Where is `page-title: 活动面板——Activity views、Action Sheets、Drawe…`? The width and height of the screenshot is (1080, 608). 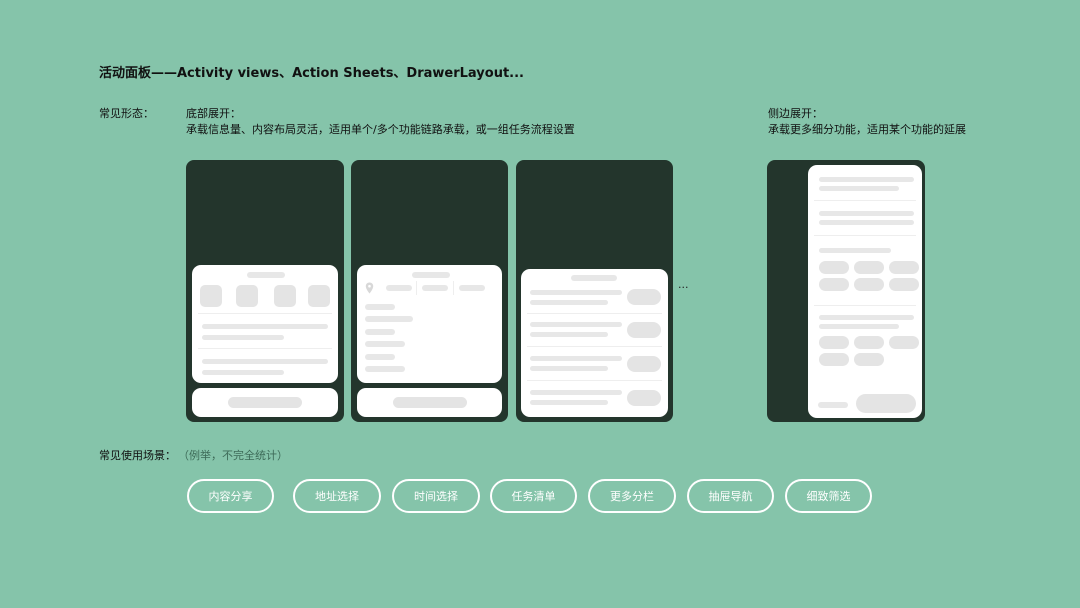
page-title: 活动面板——Activity views、Action Sheets、Drawe… is located at coordinates (311, 73).